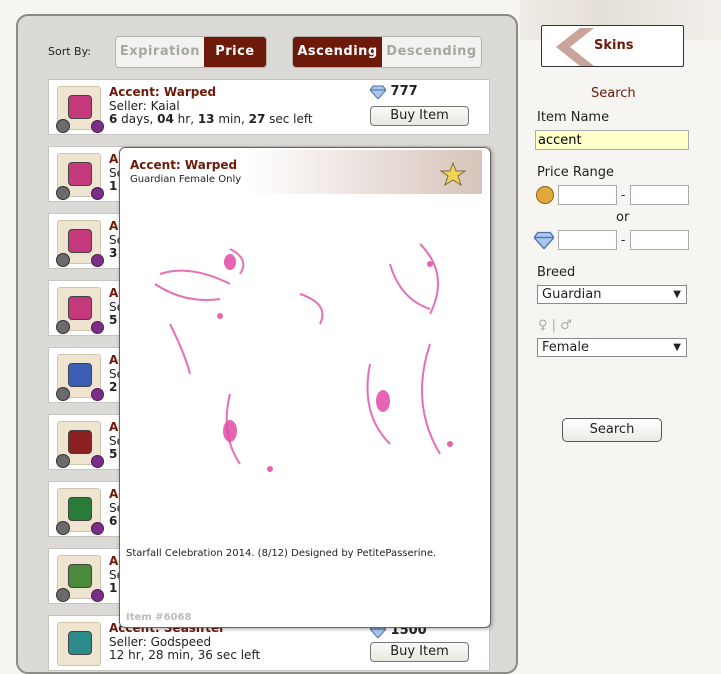 The height and width of the screenshot is (674, 721). What do you see at coordinates (394, 91) in the screenshot?
I see `item-price: 777` at bounding box center [394, 91].